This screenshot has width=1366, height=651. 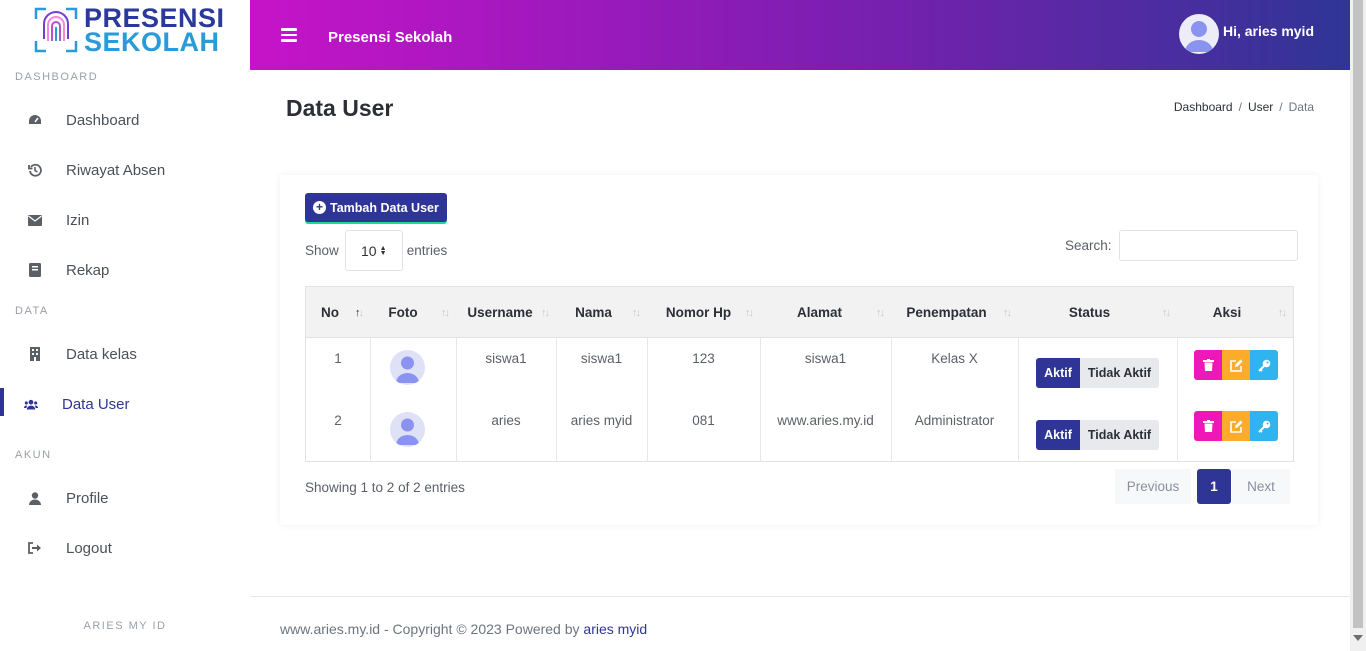 I want to click on add-user-label: Tambah Data User, so click(x=384, y=207).